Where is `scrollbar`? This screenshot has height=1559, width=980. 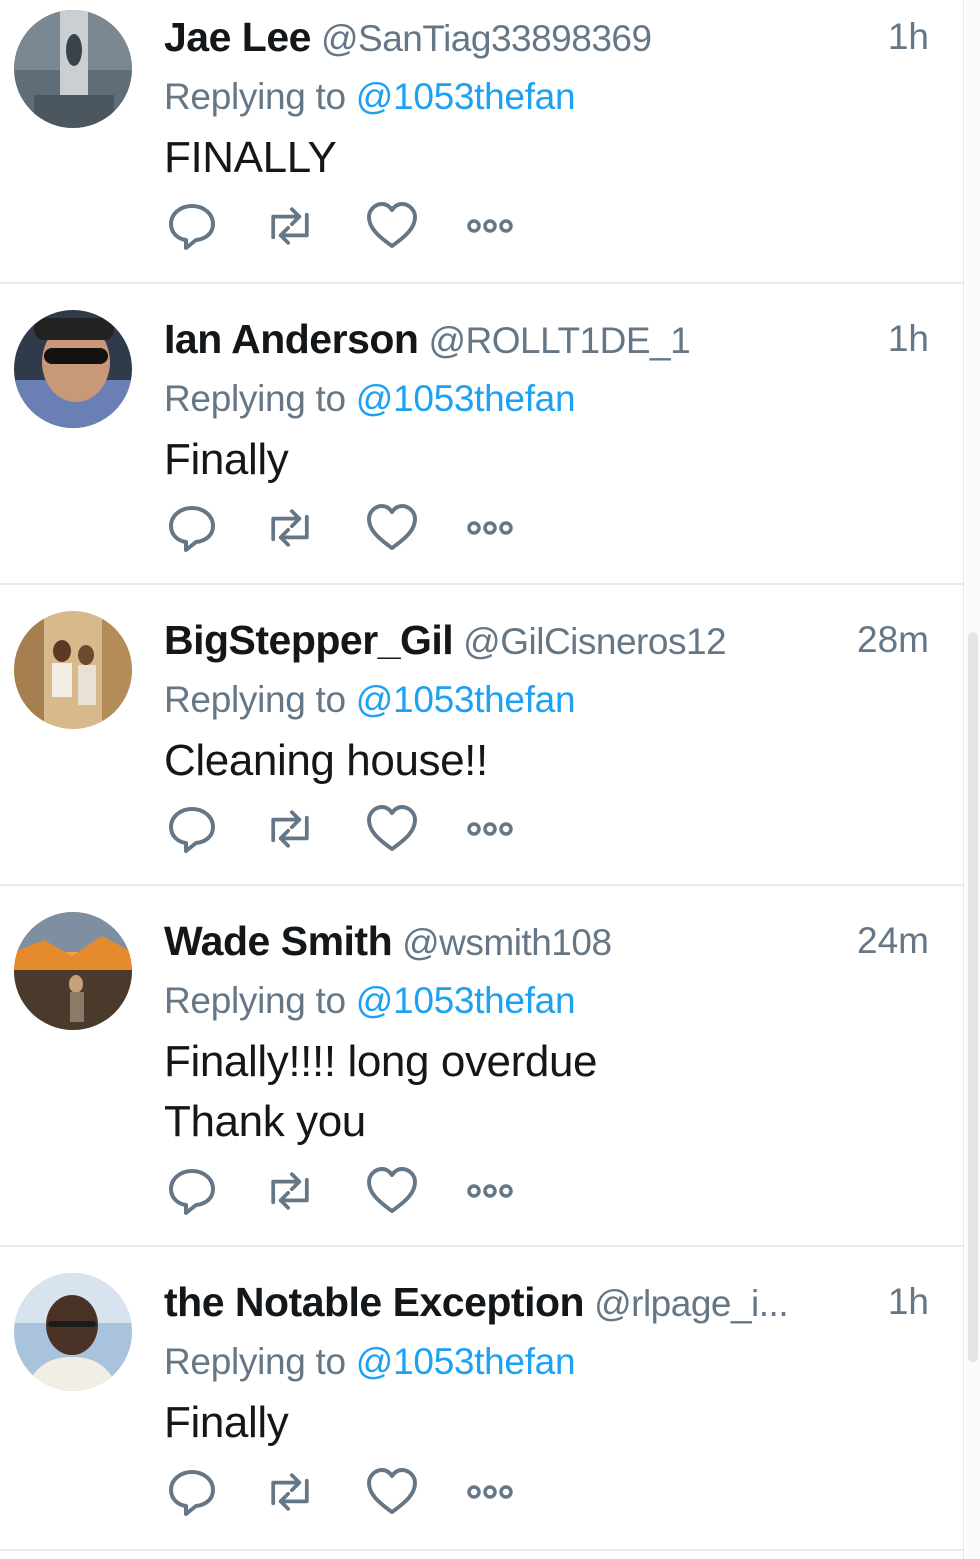
scrollbar is located at coordinates (973, 779).